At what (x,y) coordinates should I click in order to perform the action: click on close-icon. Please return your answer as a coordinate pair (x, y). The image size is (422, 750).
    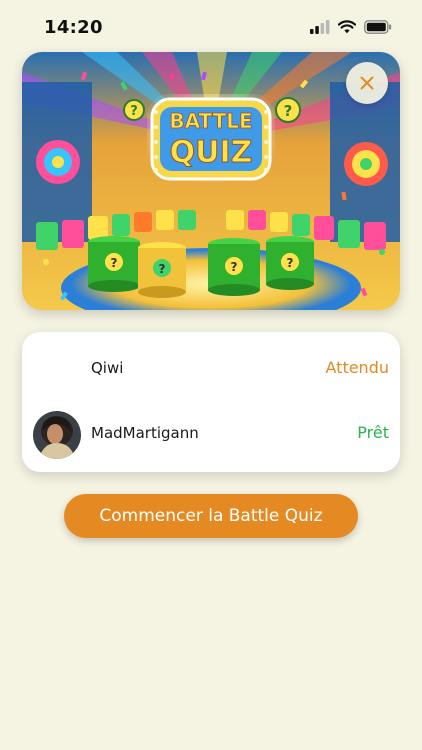
    Looking at the image, I should click on (367, 83).